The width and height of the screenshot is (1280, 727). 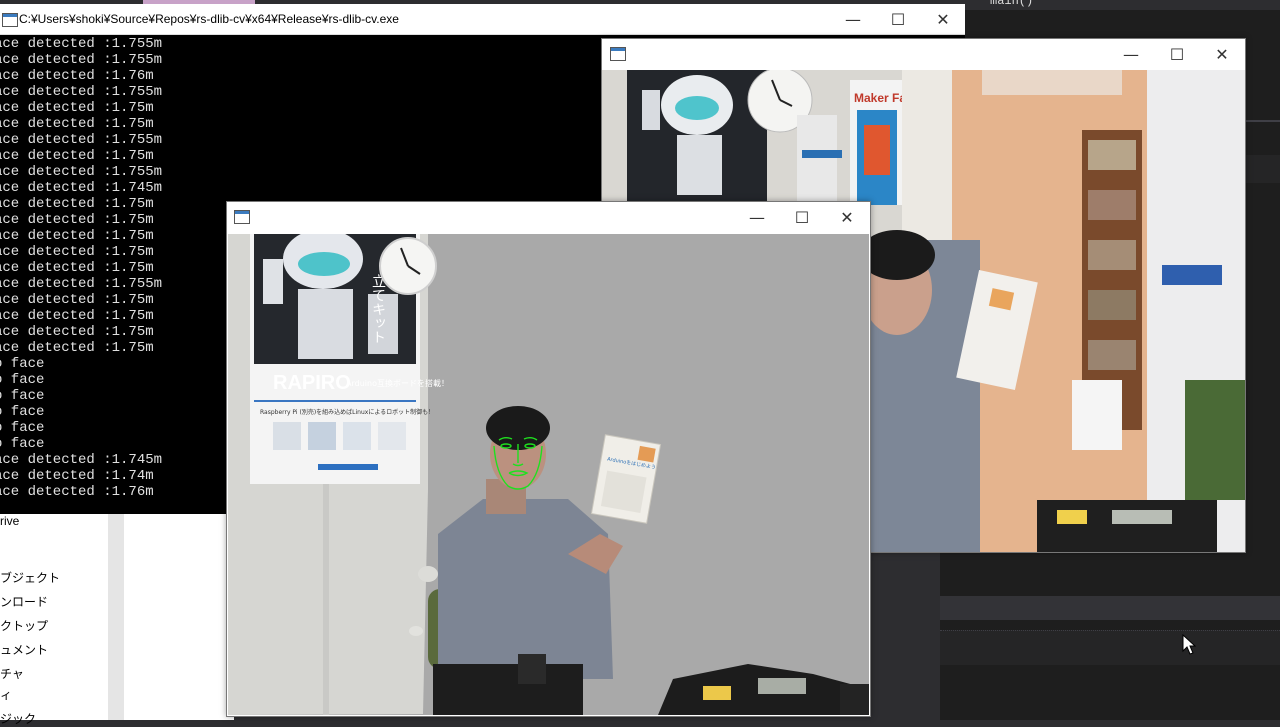 I want to click on console-line: ace detected :1.76m, so click(x=77, y=76).